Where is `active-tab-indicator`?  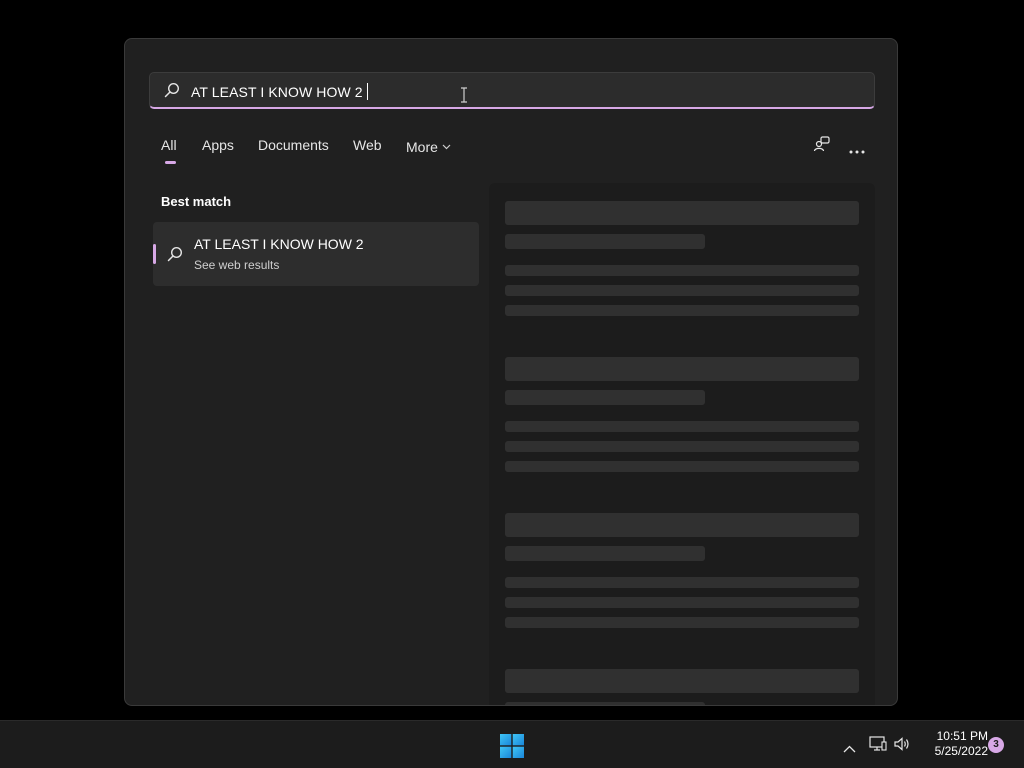
active-tab-indicator is located at coordinates (170, 162).